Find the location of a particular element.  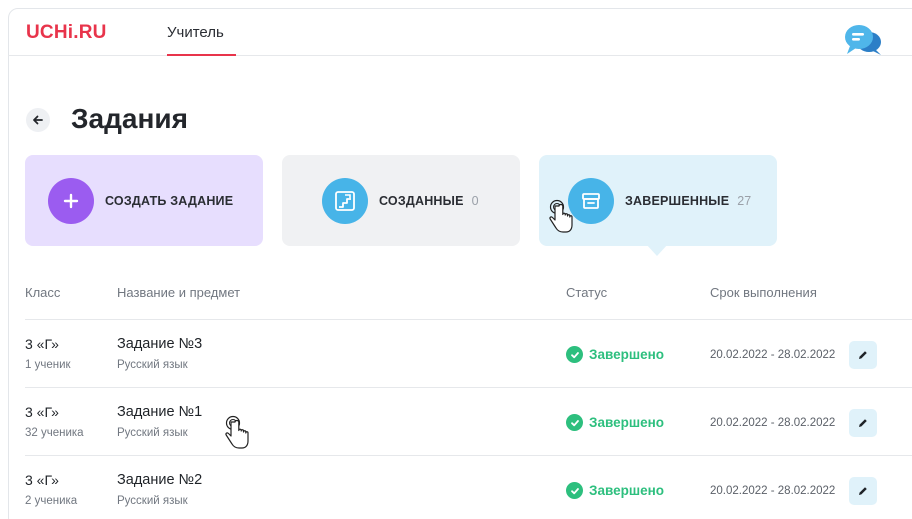

created-tasks-count: 0 is located at coordinates (475, 200).